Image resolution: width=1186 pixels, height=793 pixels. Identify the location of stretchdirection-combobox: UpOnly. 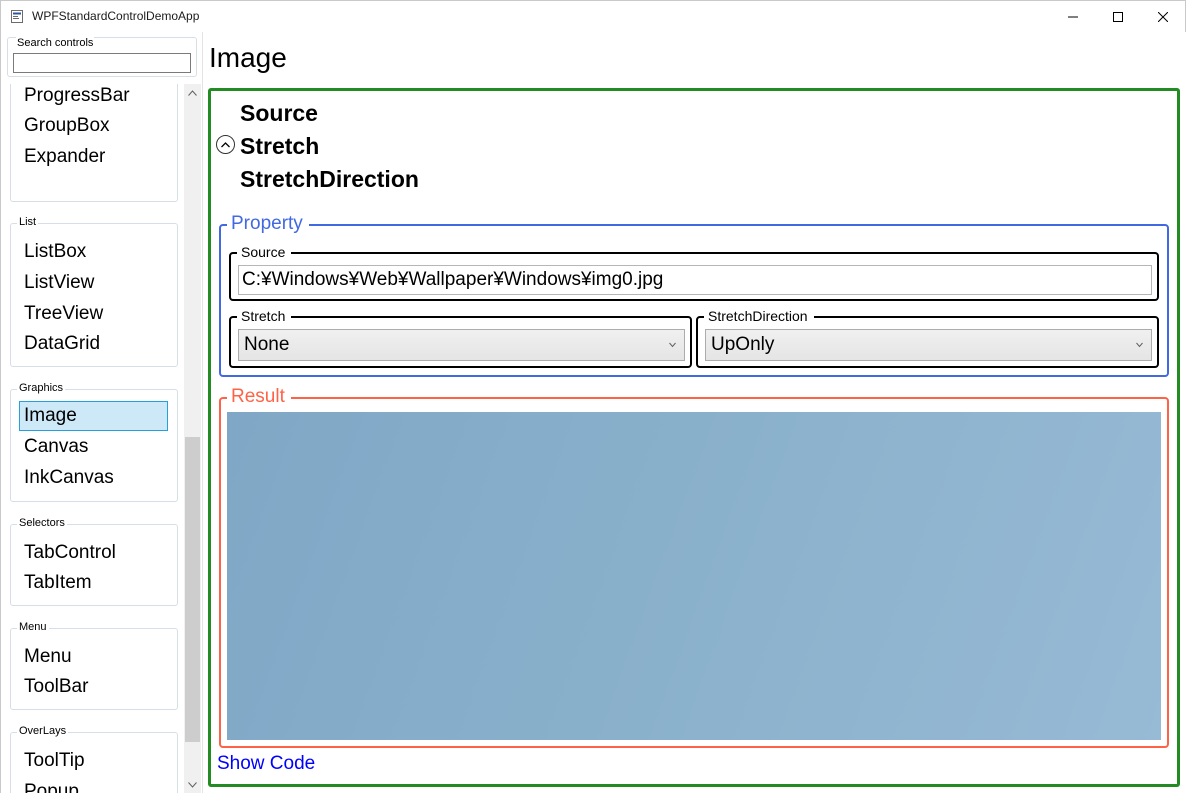
(928, 345).